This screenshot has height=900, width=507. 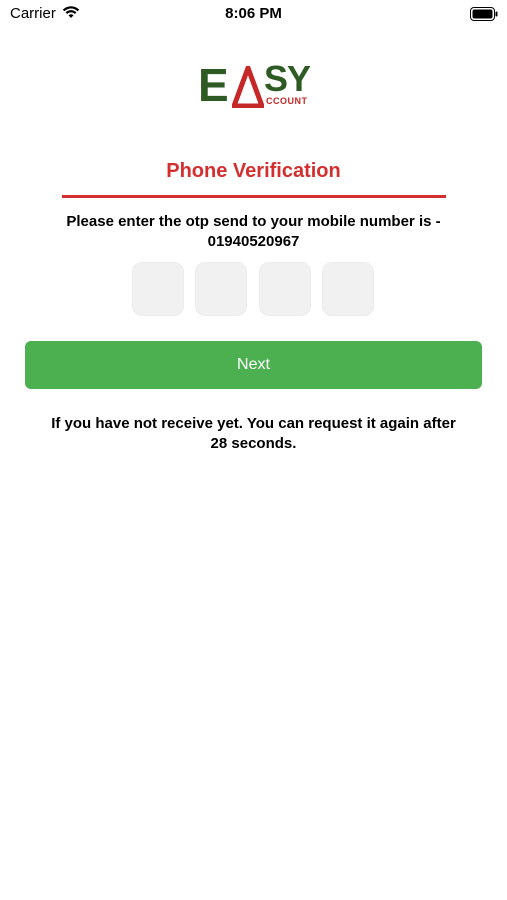 I want to click on status-bar: Carrier 8:06 PM, so click(x=253, y=14).